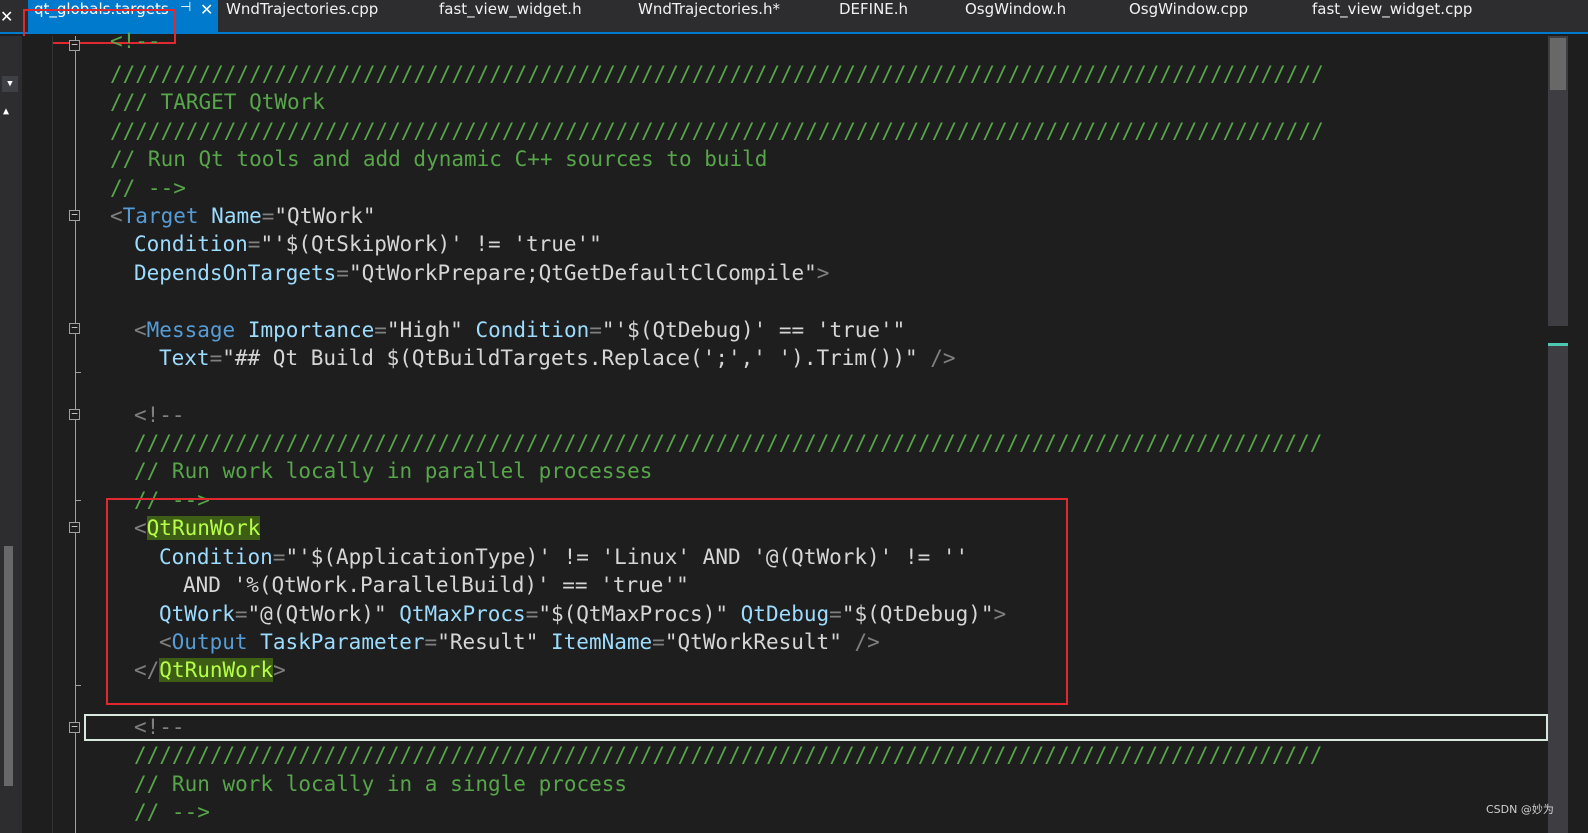  Describe the element at coordinates (1188, 9) in the screenshot. I see `tab-label: OsgWindow.cpp` at that location.